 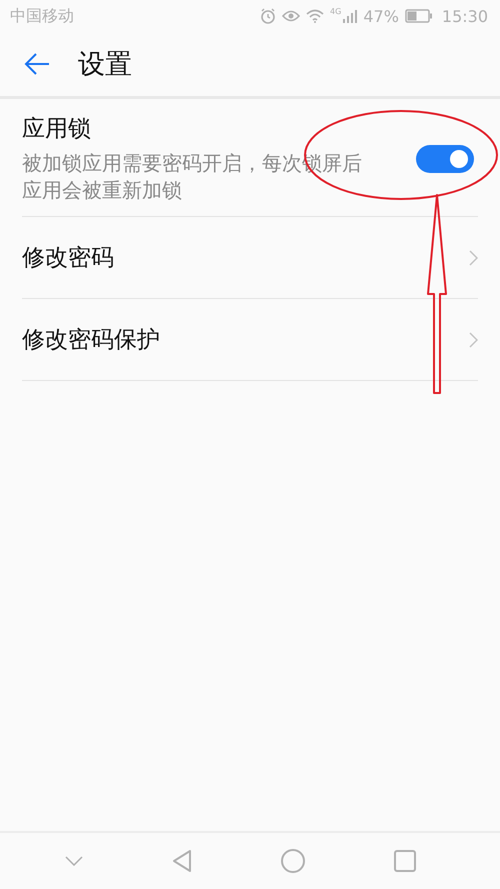 I want to click on network-label: 4G, so click(x=336, y=11).